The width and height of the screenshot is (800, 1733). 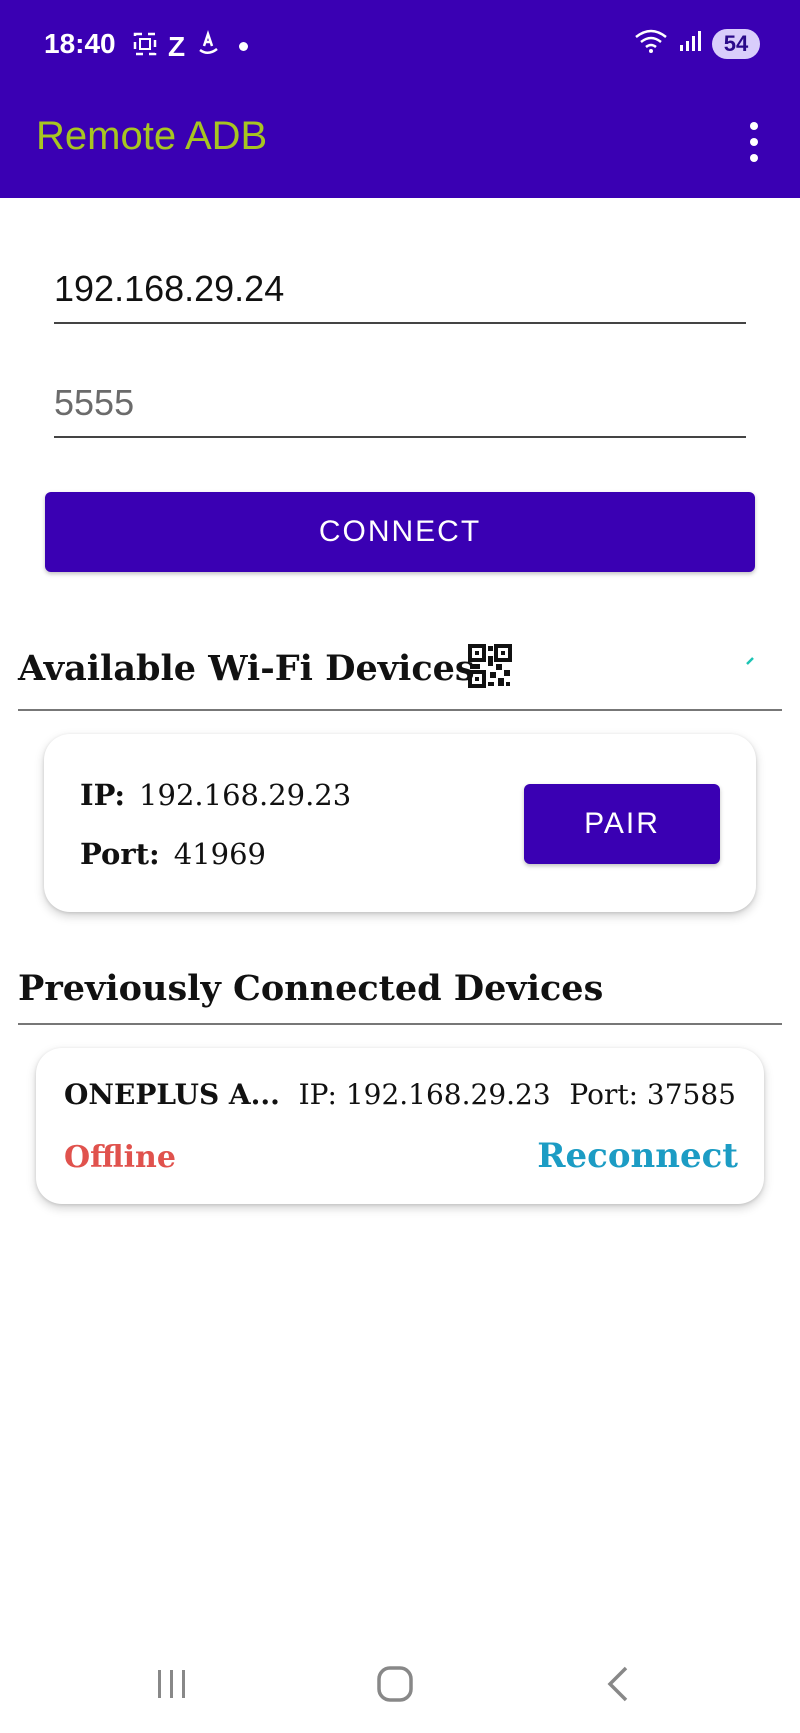 I want to click on back-icon, so click(x=618, y=1684).